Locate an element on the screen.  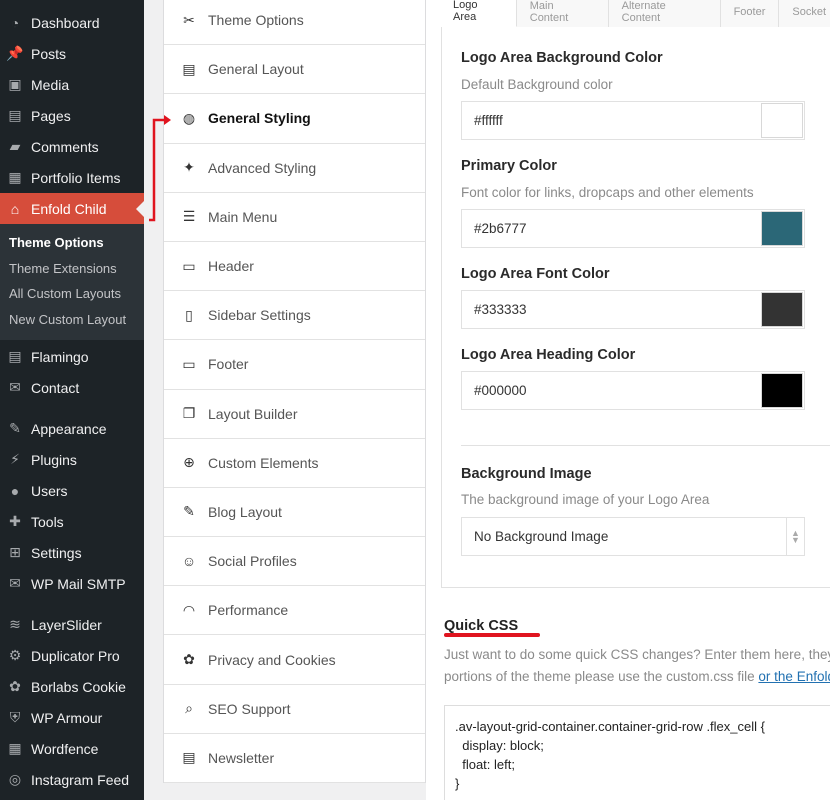
magic-wand-icon: ✦ is located at coordinates (189, 167).